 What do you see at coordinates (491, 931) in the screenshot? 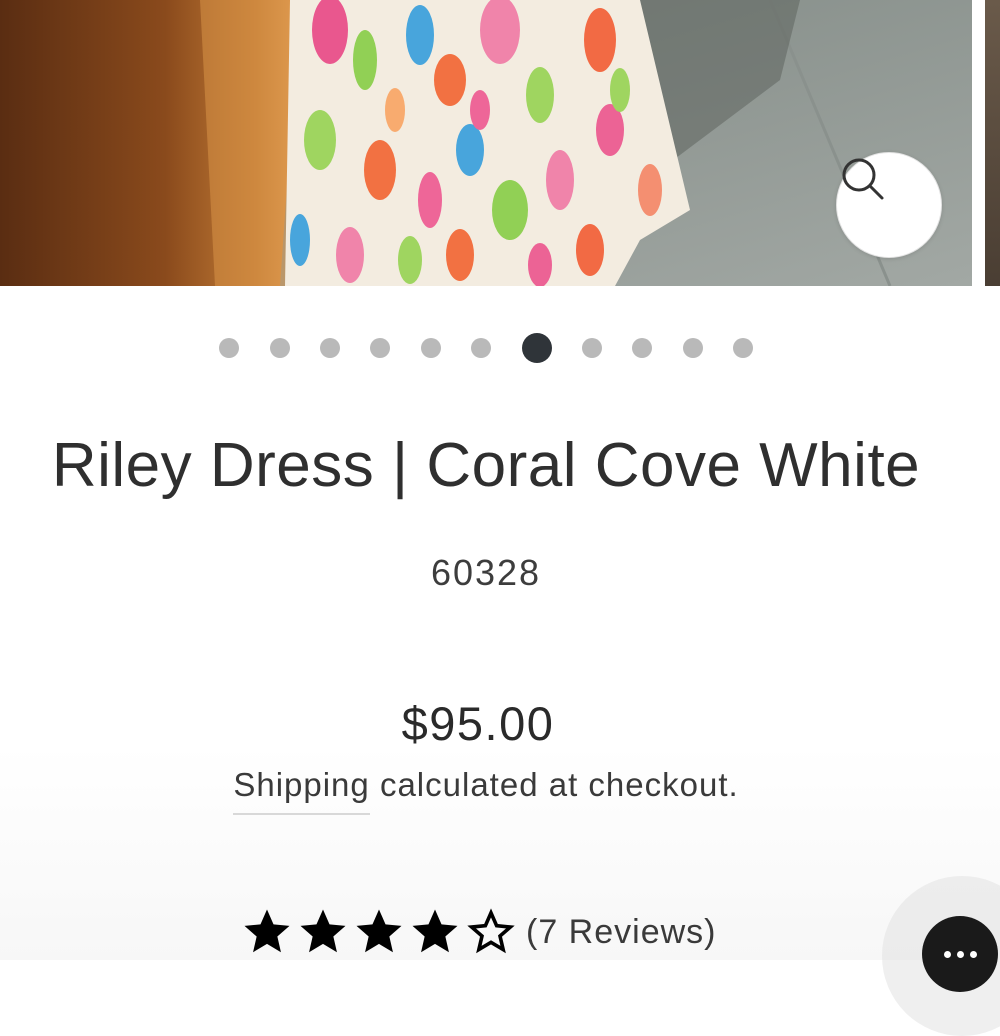
I see `star-empty-icon` at bounding box center [491, 931].